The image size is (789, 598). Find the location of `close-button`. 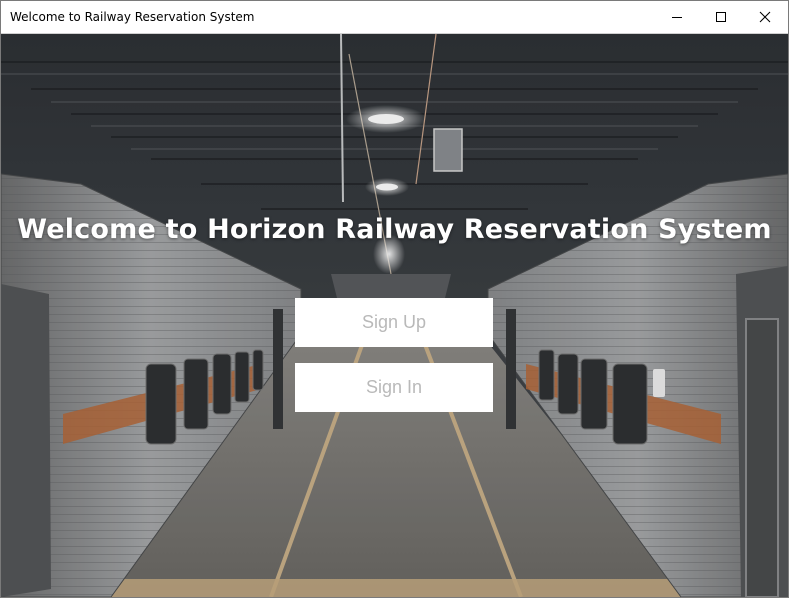

close-button is located at coordinates (765, 17).